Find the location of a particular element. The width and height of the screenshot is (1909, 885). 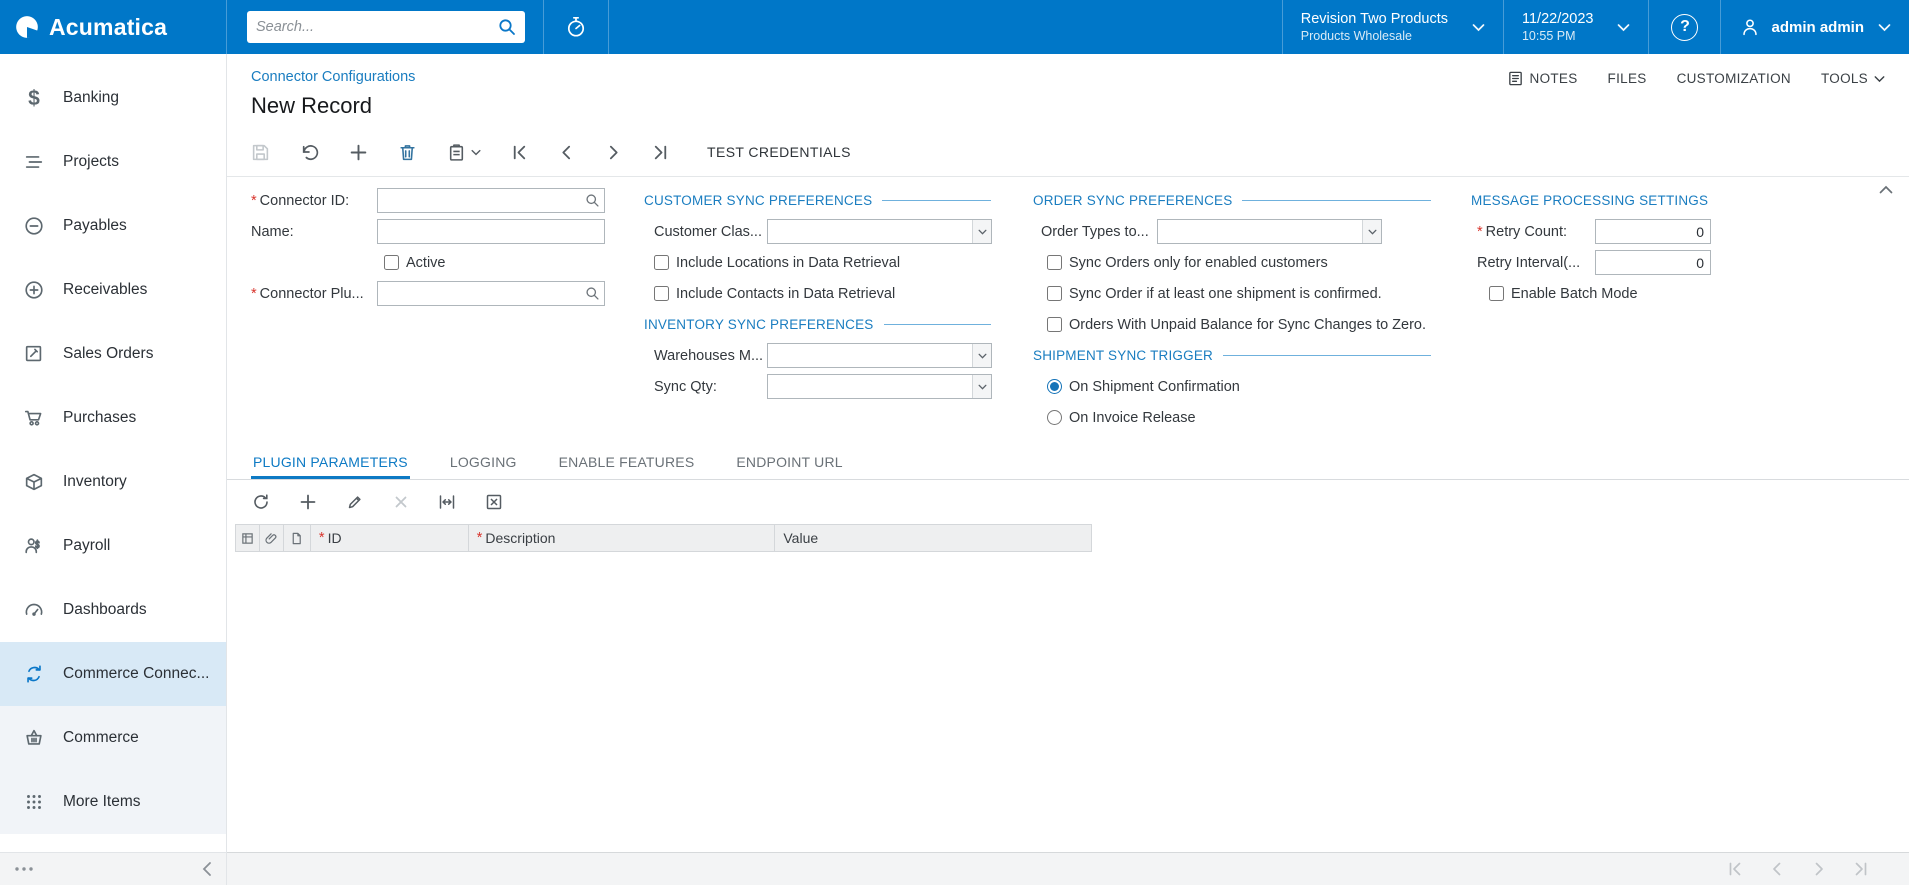

page-last-button is located at coordinates (1861, 869).